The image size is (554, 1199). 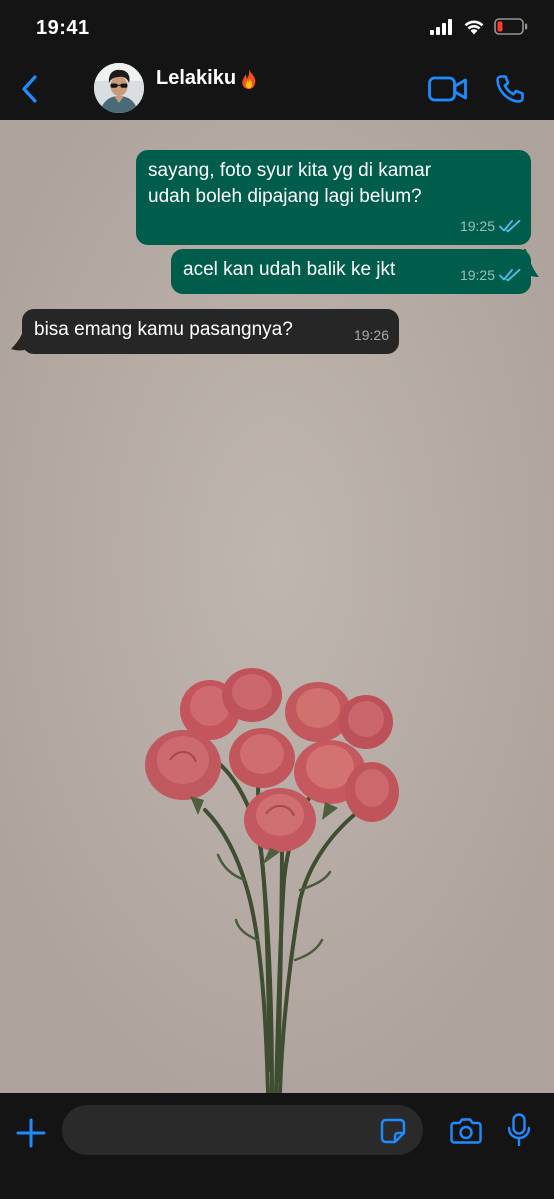 I want to click on contact-name: Lelakiku, so click(x=208, y=78).